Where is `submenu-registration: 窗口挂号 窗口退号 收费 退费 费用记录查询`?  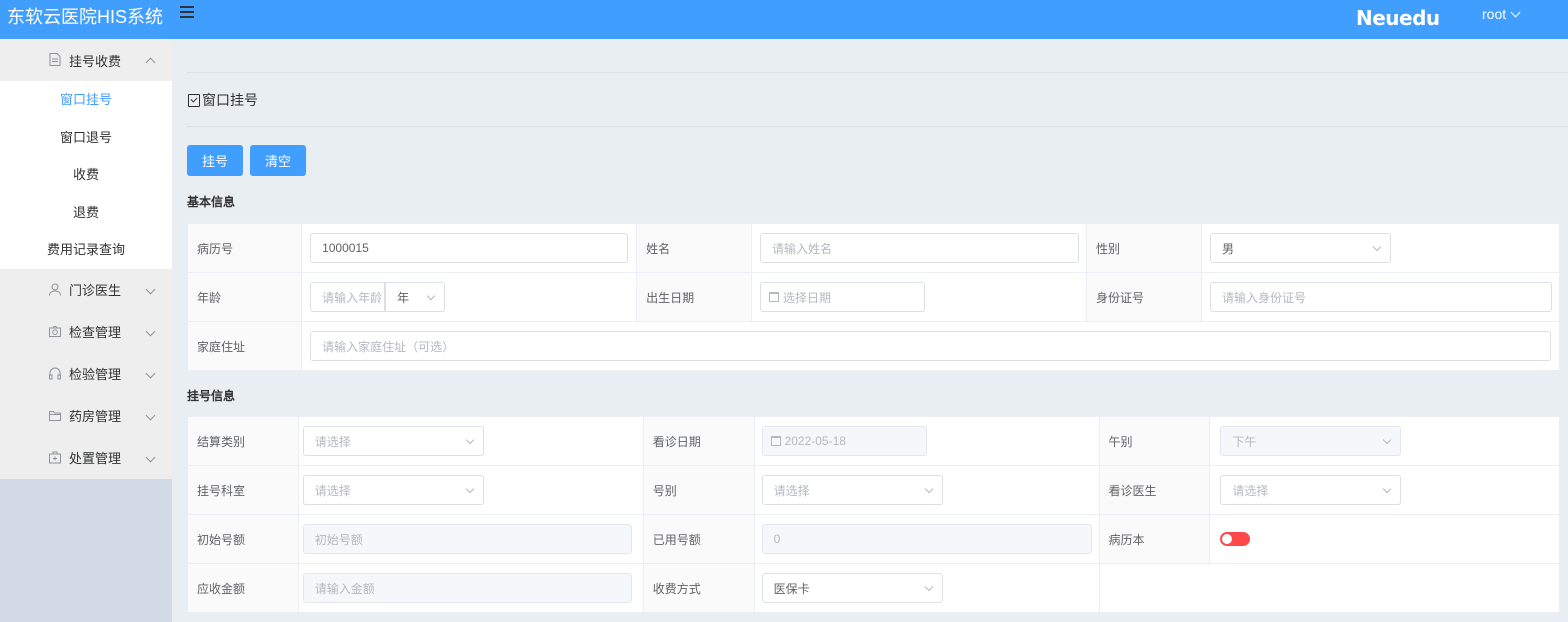 submenu-registration: 窗口挂号 窗口退号 收费 退费 费用记录查询 is located at coordinates (86, 175).